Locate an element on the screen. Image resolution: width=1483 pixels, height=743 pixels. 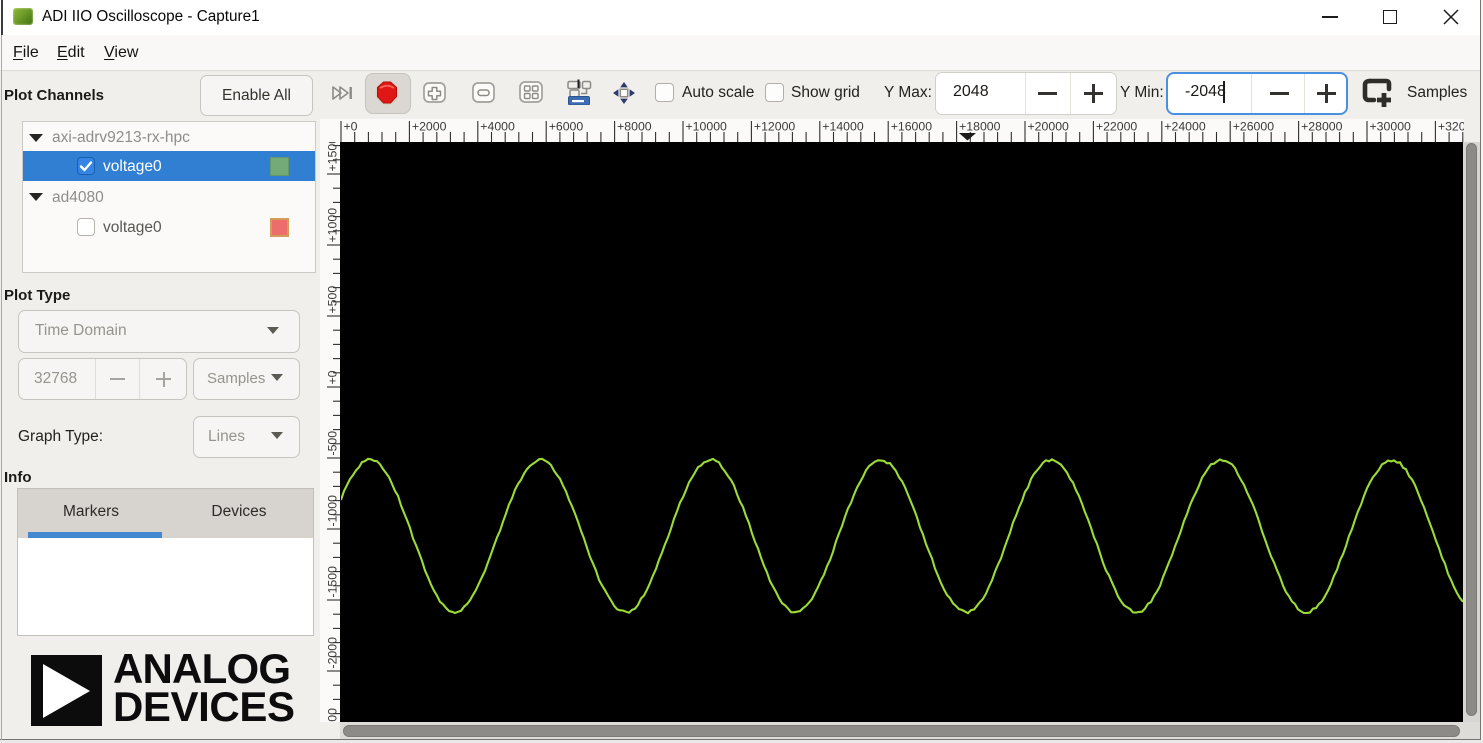
svg-text: +12000 is located at coordinates (775, 127).